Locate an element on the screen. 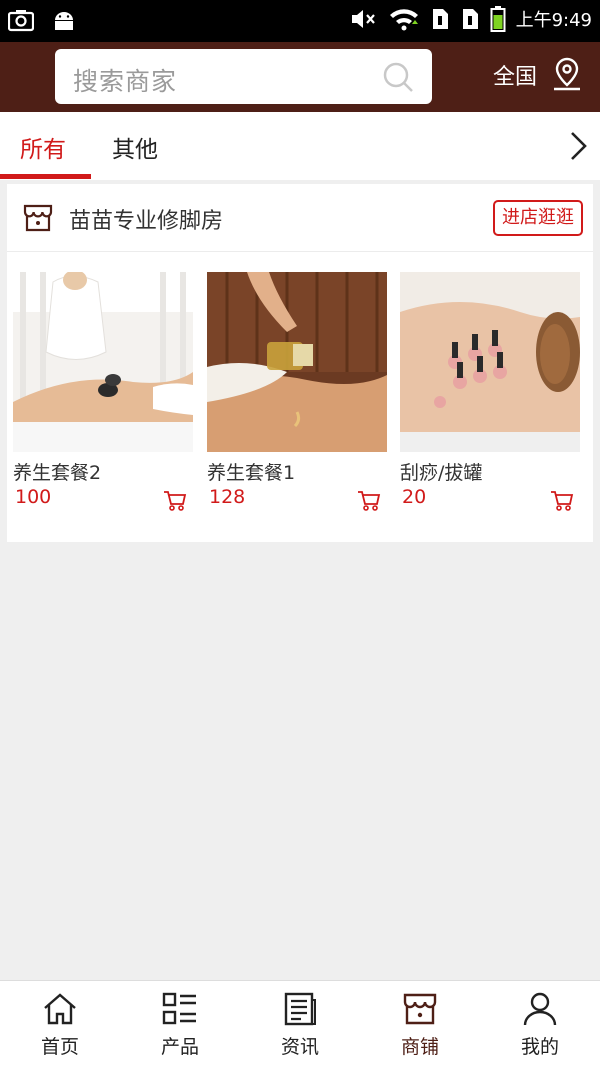 This screenshot has height=1067, width=600. nav-home: 首页 is located at coordinates (60, 1024).